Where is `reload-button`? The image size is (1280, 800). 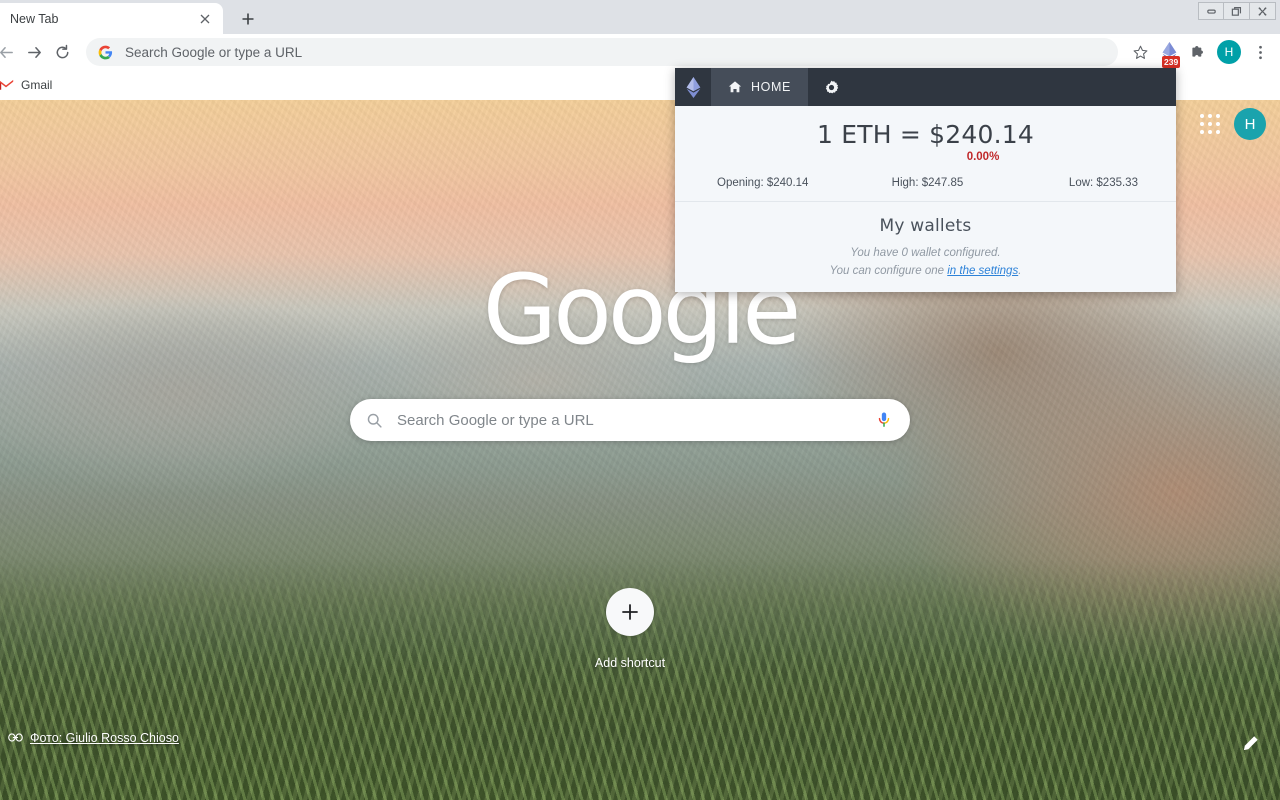 reload-button is located at coordinates (62, 52).